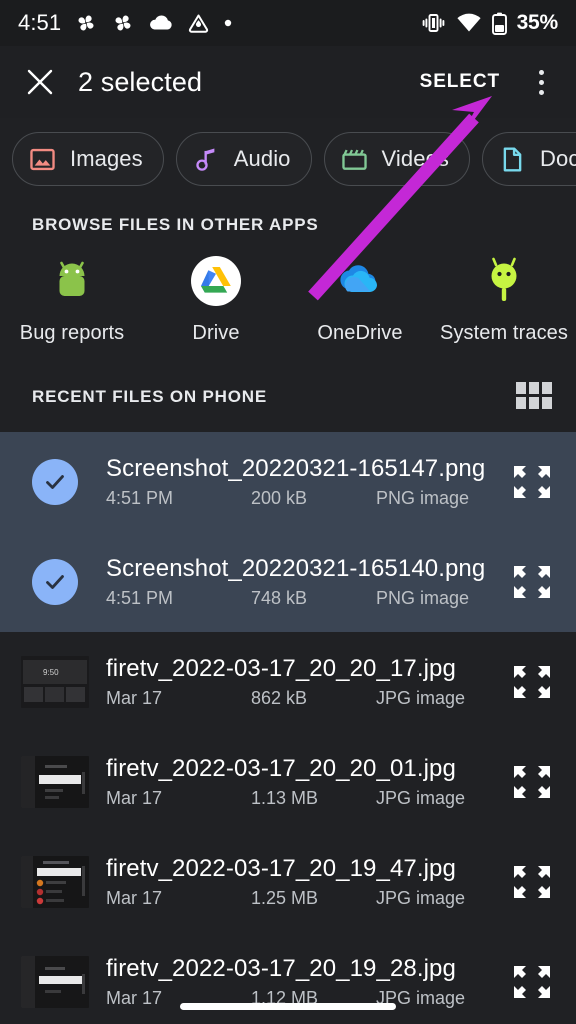  What do you see at coordinates (468, 22) in the screenshot?
I see `wifi-icon` at bounding box center [468, 22].